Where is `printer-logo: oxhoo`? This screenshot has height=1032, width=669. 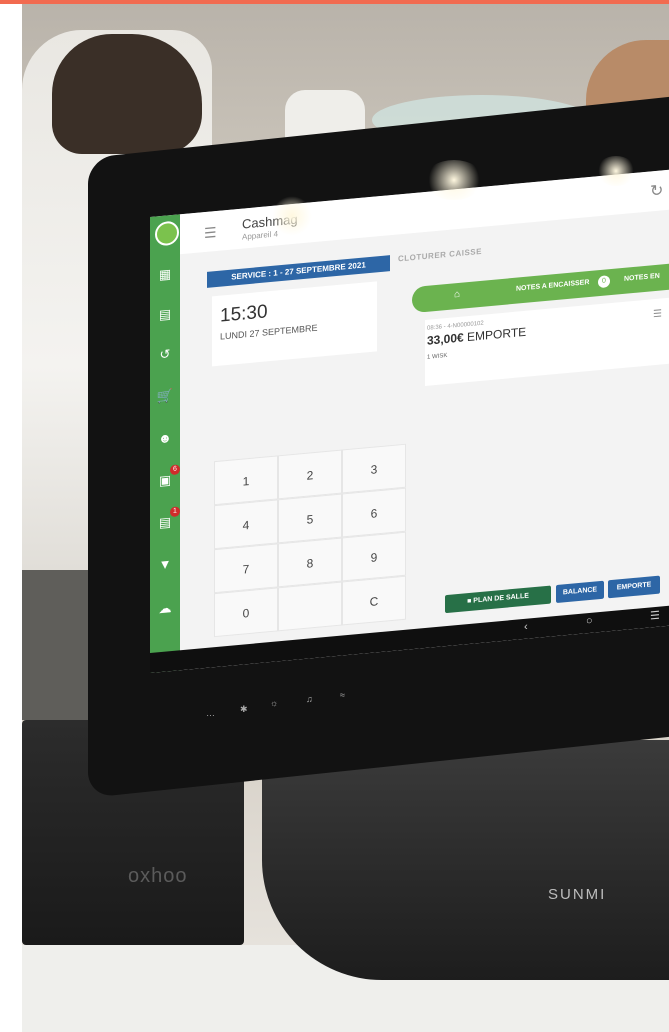 printer-logo: oxhoo is located at coordinates (158, 876).